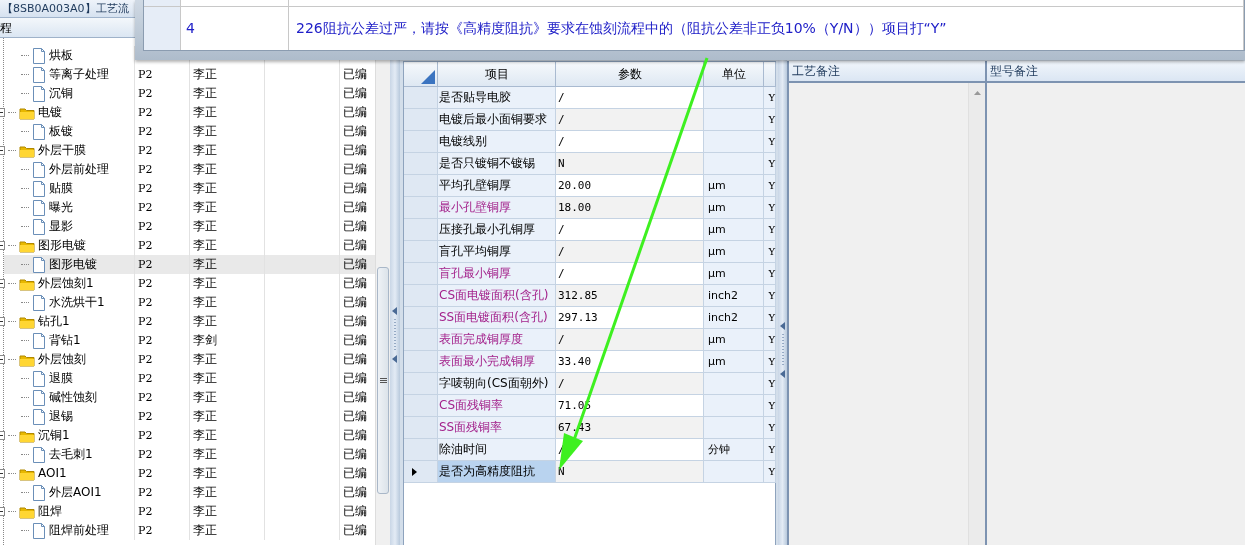 The image size is (1245, 545). I want to click on tree-row: 贴膜 P2 李正 已编, so click(189, 188).